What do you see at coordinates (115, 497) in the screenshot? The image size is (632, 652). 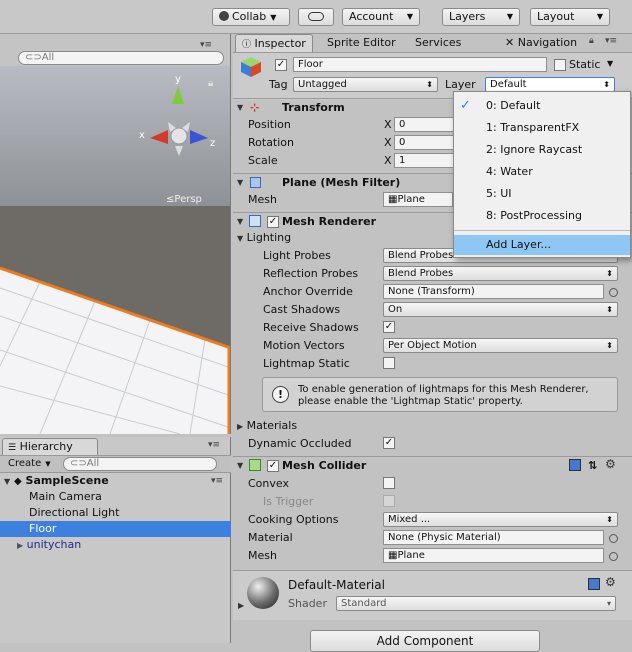 I see `hierarchy-item-main-camera: Main Camera` at bounding box center [115, 497].